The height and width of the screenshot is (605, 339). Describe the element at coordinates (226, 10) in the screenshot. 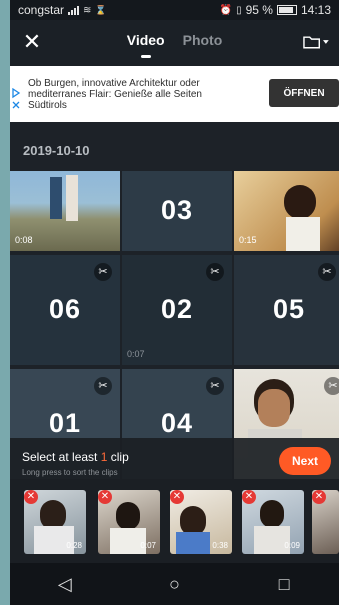

I see `alarm-icon: ⏰` at that location.